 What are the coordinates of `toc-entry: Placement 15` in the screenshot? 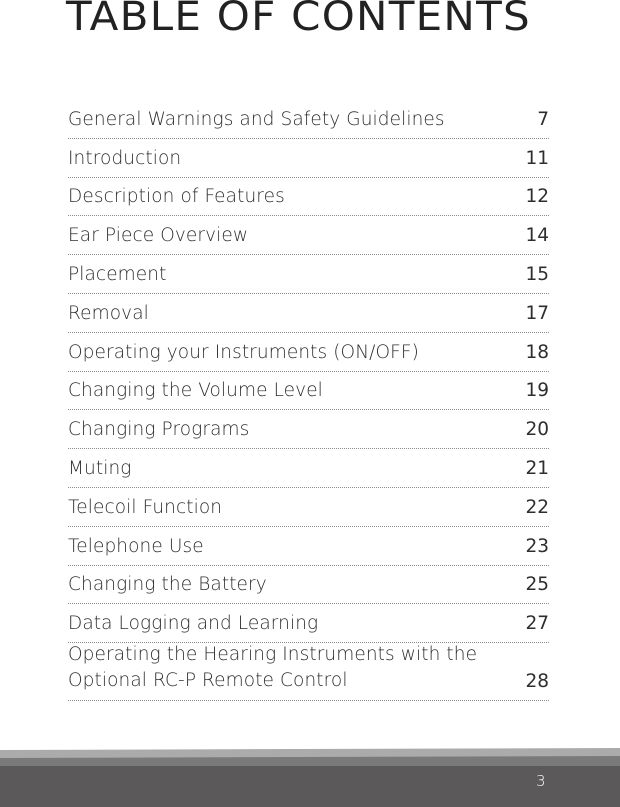 It's located at (308, 274).